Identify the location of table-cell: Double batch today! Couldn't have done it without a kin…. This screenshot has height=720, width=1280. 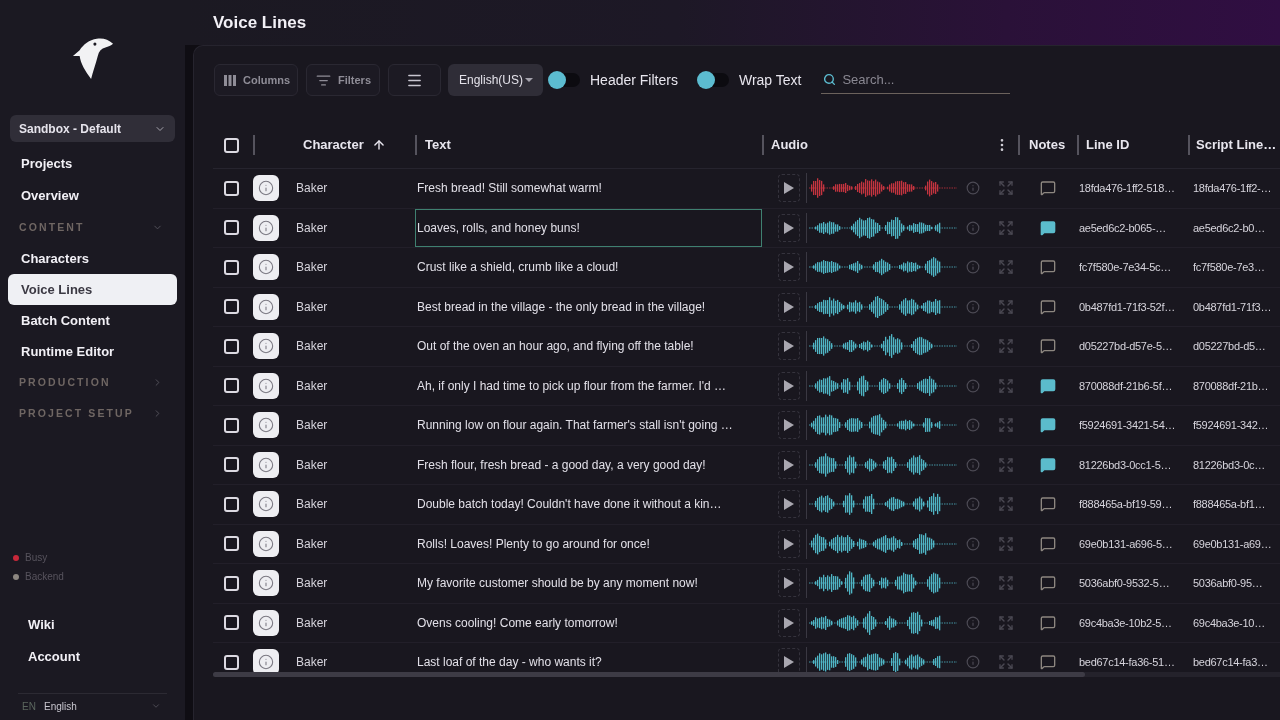
(588, 504).